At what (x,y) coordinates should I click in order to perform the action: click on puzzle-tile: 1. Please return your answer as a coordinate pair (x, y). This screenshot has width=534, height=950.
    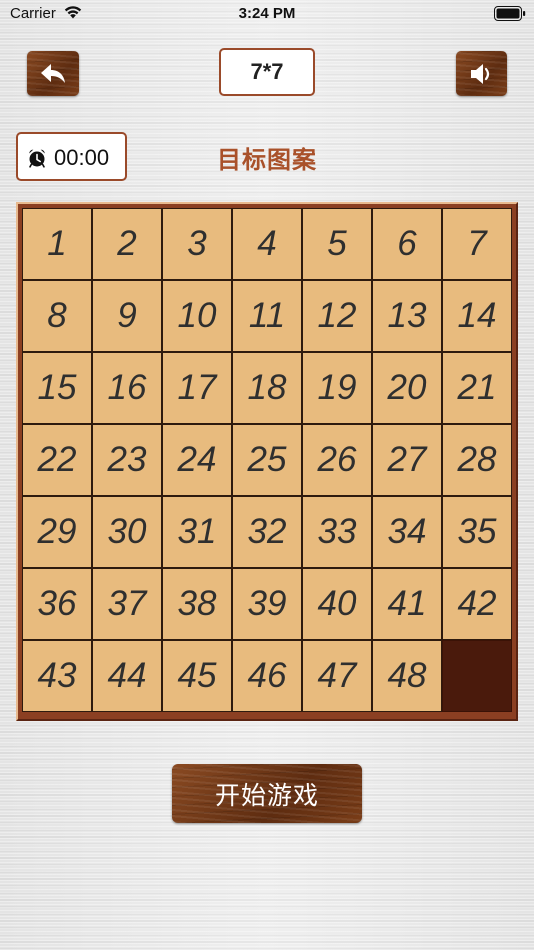
    Looking at the image, I should click on (57, 244).